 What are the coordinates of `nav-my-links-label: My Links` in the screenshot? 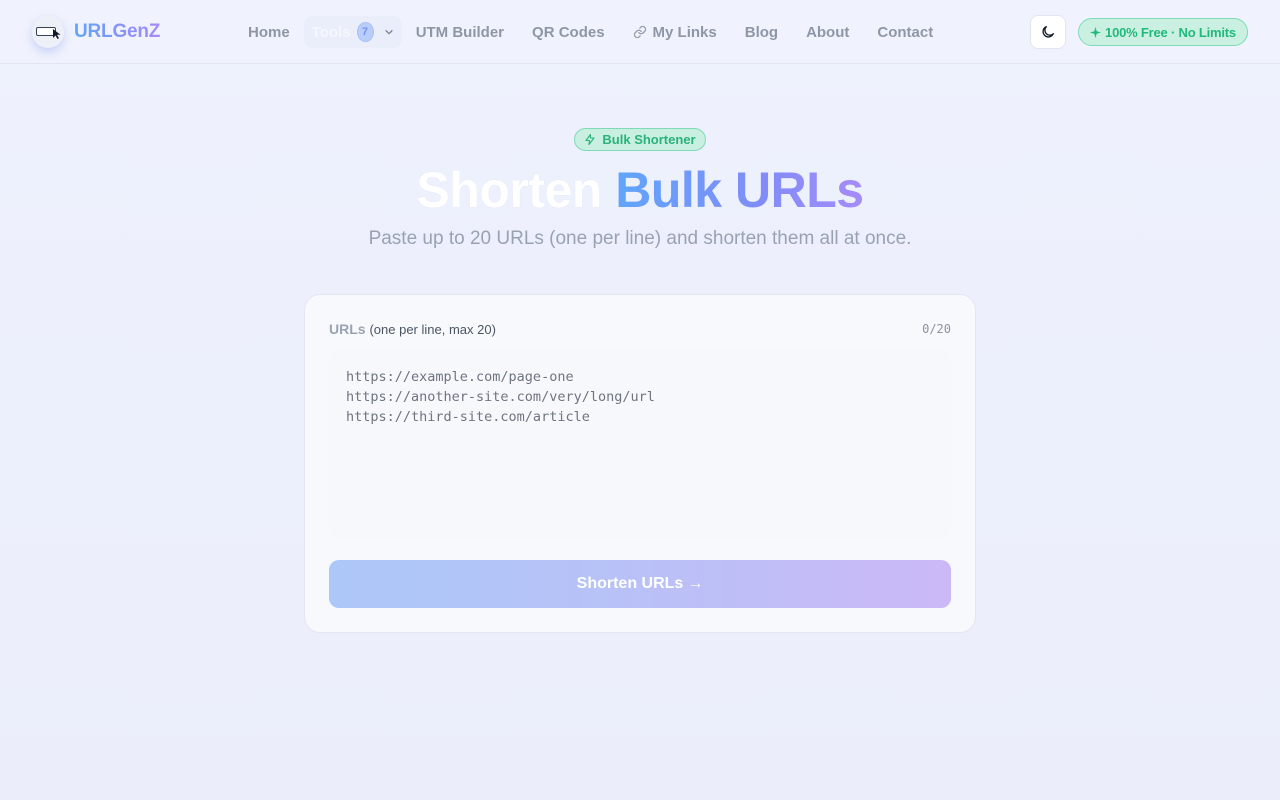 It's located at (684, 32).